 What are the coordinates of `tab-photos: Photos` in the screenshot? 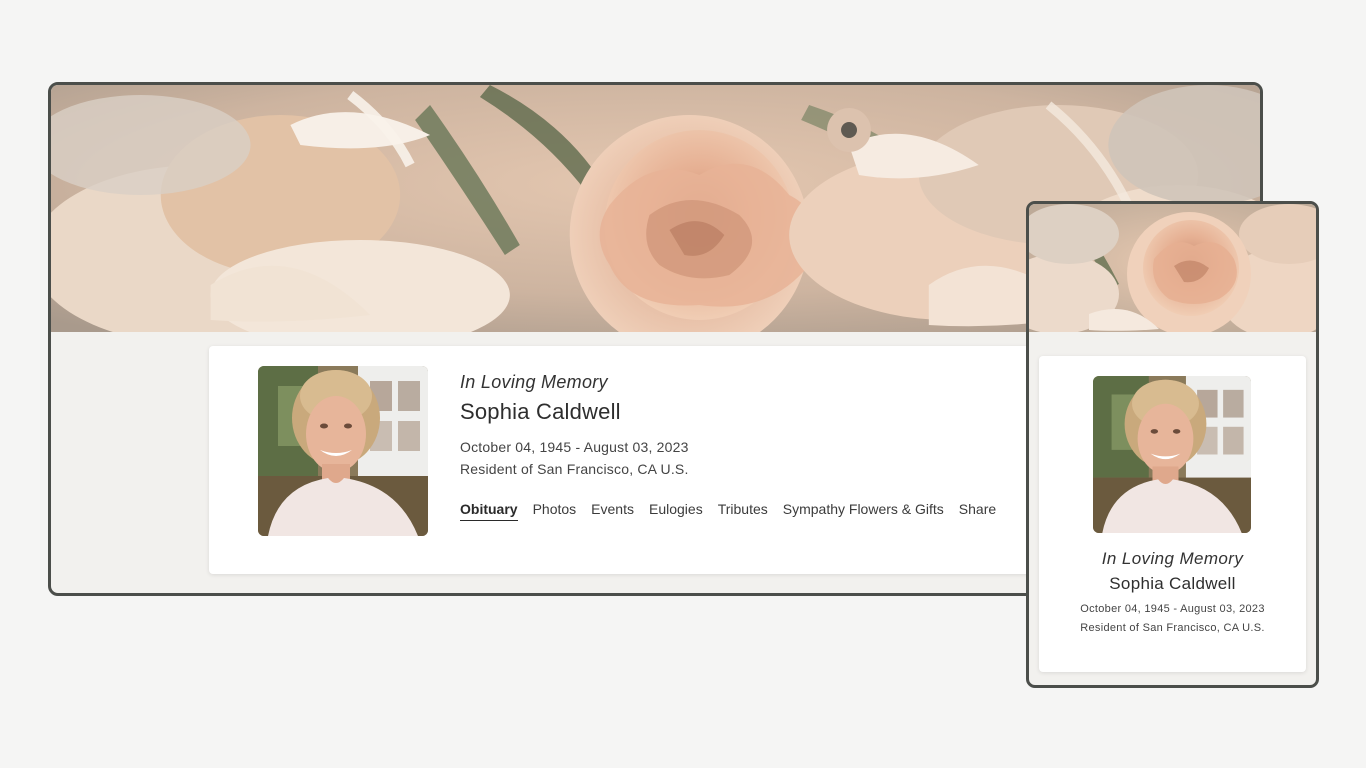 It's located at (555, 511).